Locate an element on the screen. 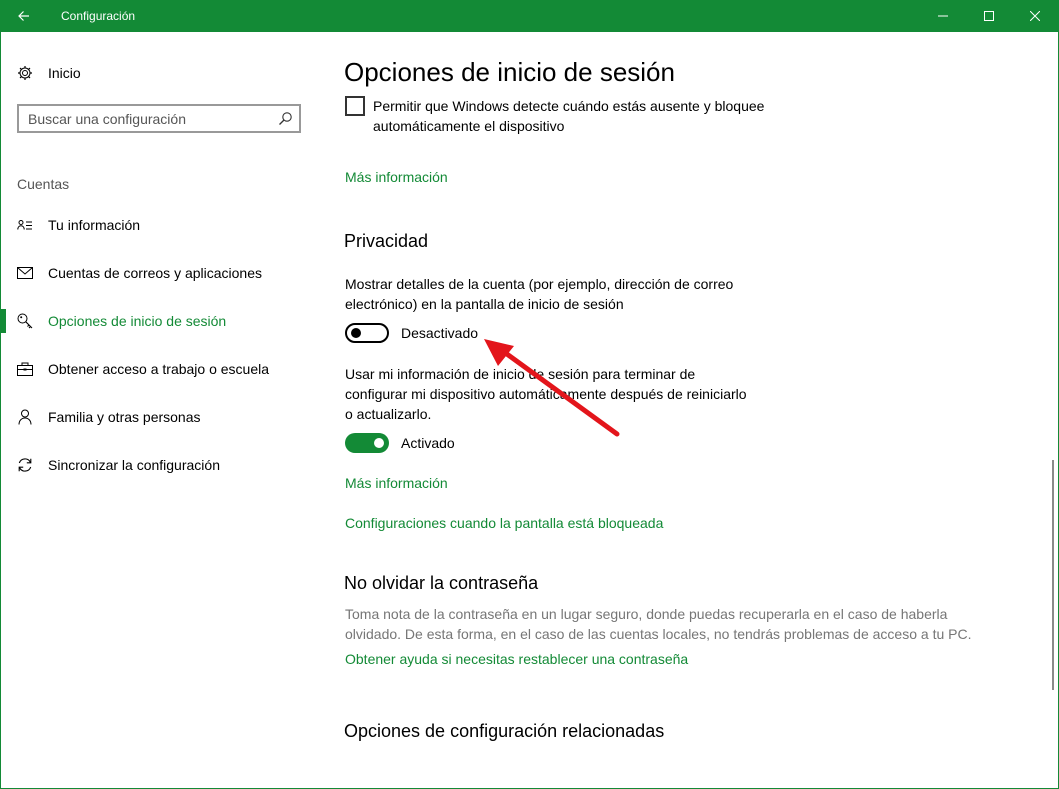  sidebar-item-tu-informacion: Tu información is located at coordinates (160, 225).